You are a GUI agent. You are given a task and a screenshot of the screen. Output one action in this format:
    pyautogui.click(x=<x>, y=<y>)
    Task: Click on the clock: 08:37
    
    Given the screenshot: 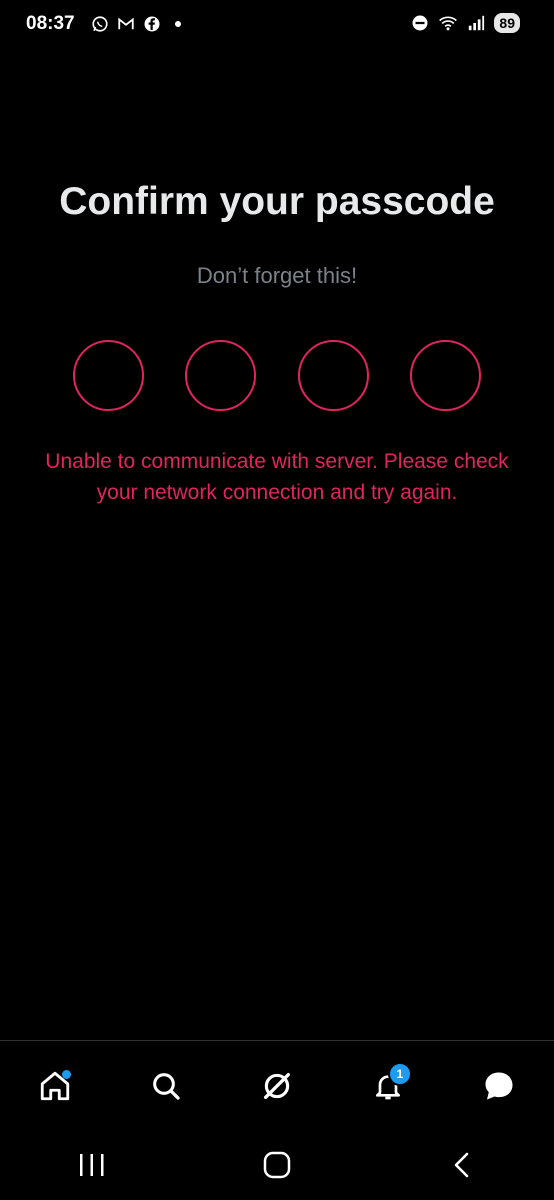 What is the action you would take?
    pyautogui.click(x=50, y=23)
    